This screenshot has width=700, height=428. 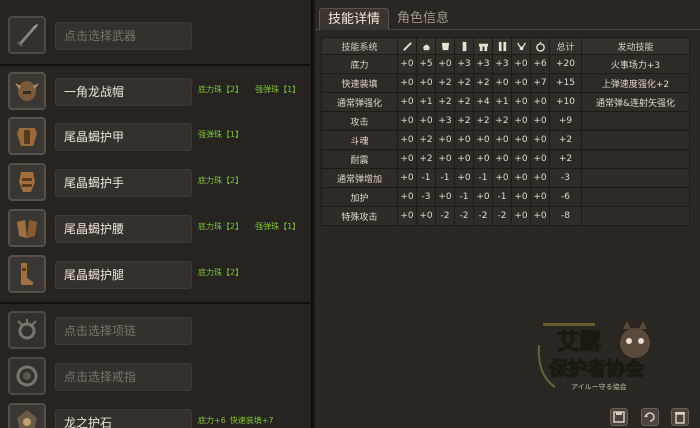 I want to click on waist-icon, so click(x=483, y=47).